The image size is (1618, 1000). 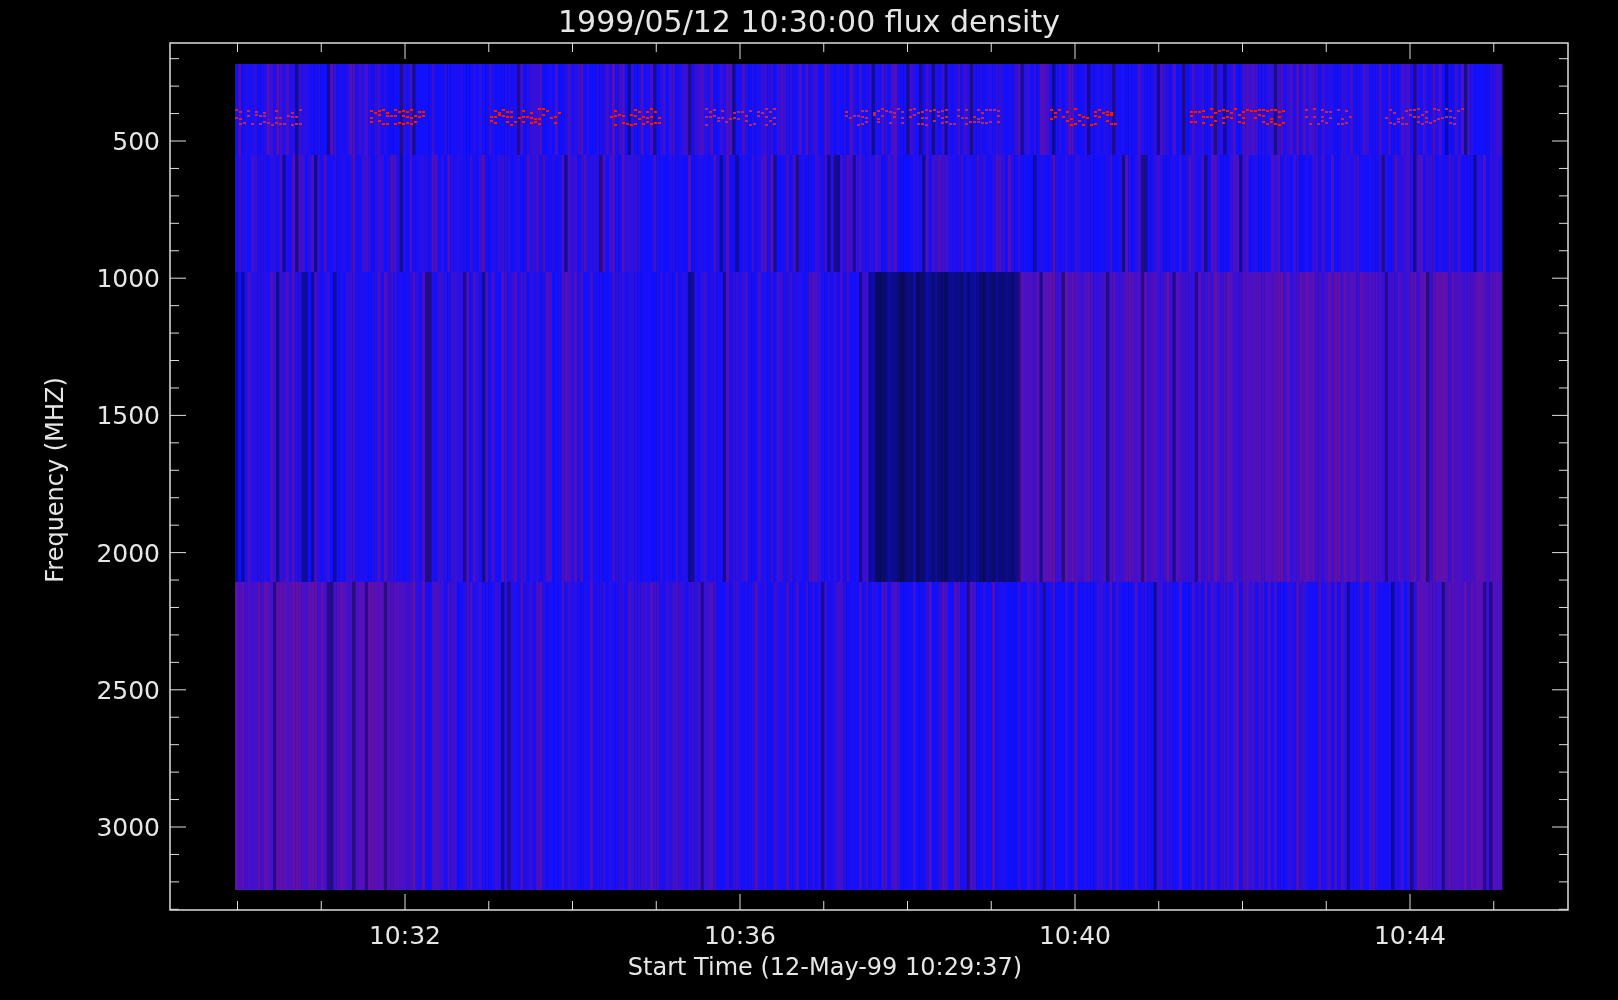 What do you see at coordinates (55, 480) in the screenshot?
I see `y-axis-label: Frequency (MHZ)` at bounding box center [55, 480].